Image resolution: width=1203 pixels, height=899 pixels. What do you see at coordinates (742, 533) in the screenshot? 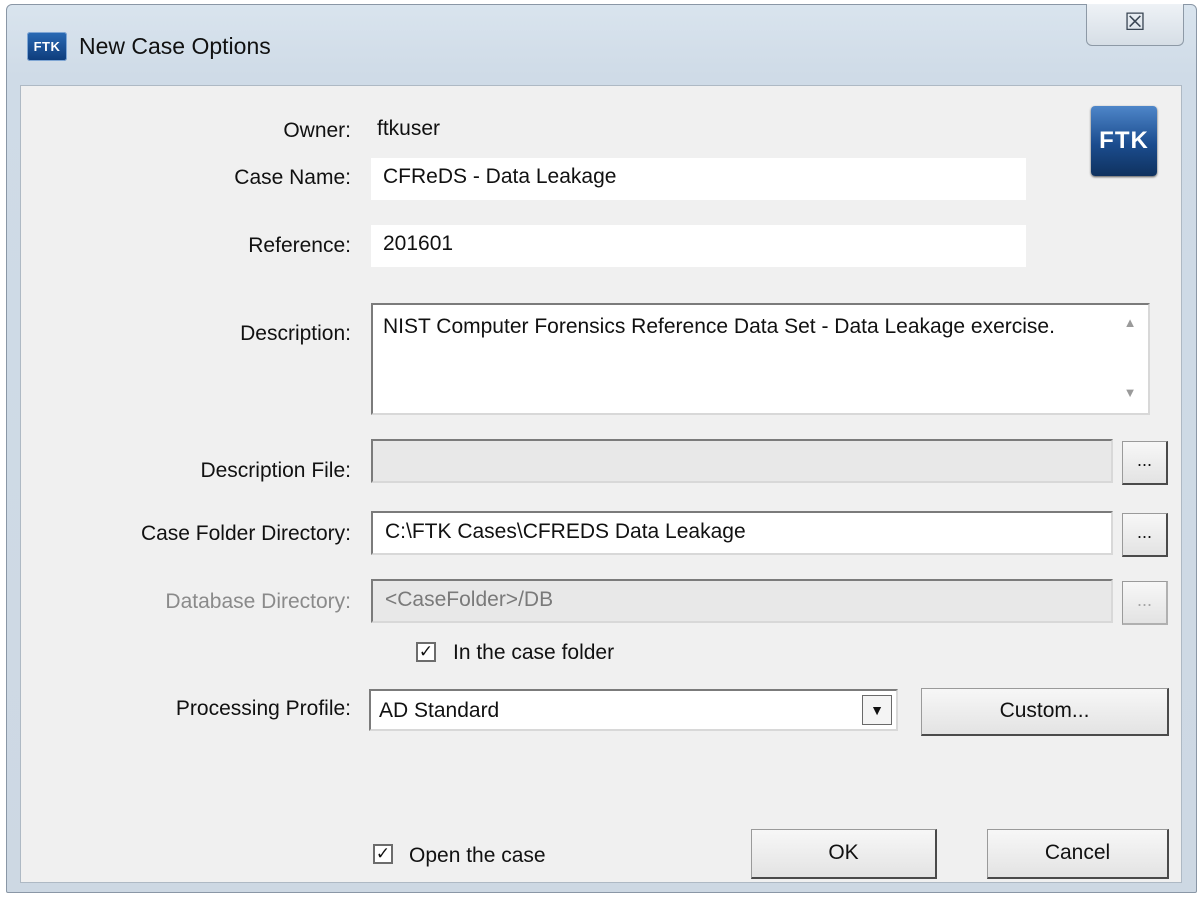
I see `case-folder-input: C:\FTK Cases\CFREDS Data Leakage` at bounding box center [742, 533].